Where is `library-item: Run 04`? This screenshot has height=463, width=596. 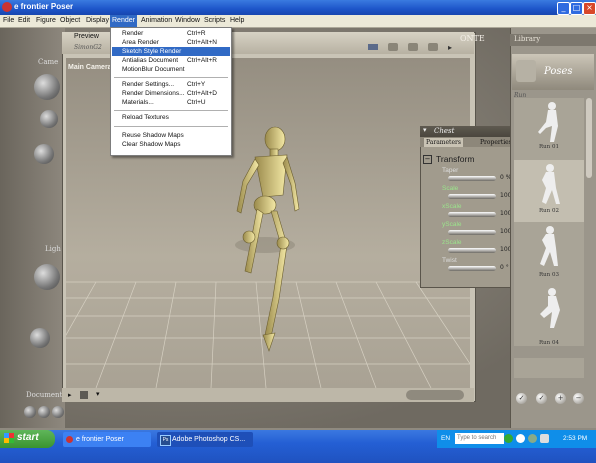
library-item: Run 04 is located at coordinates (549, 315).